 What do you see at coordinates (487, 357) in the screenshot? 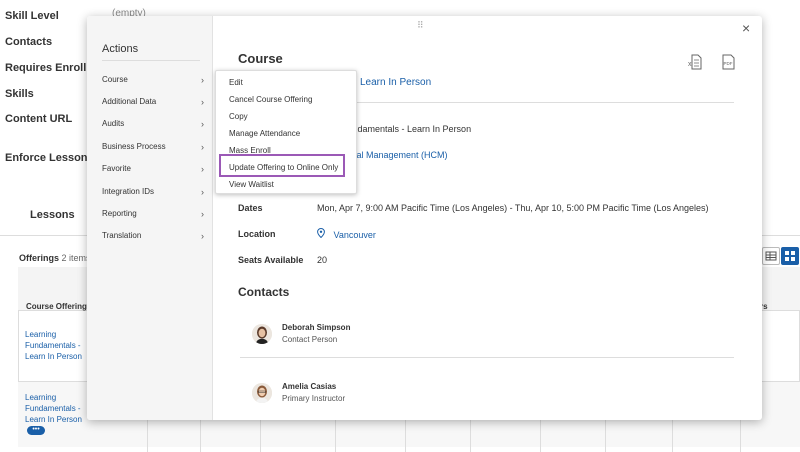
I see `contact-divider` at bounding box center [487, 357].